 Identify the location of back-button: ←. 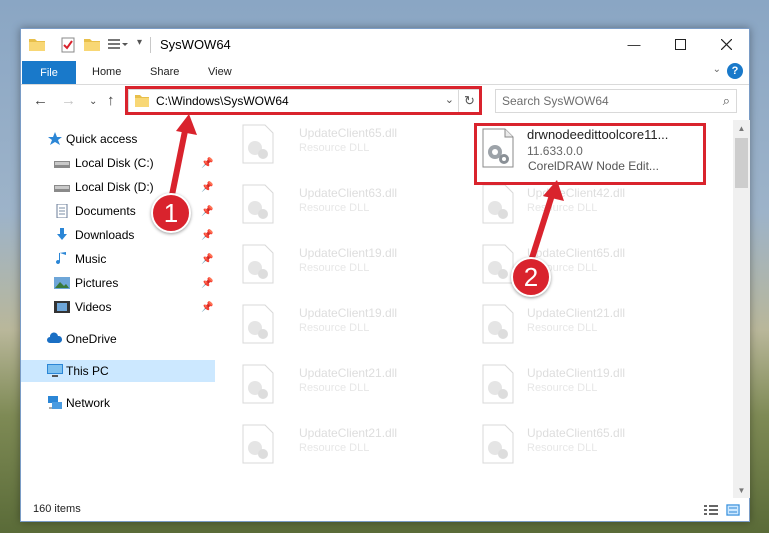
(40, 100).